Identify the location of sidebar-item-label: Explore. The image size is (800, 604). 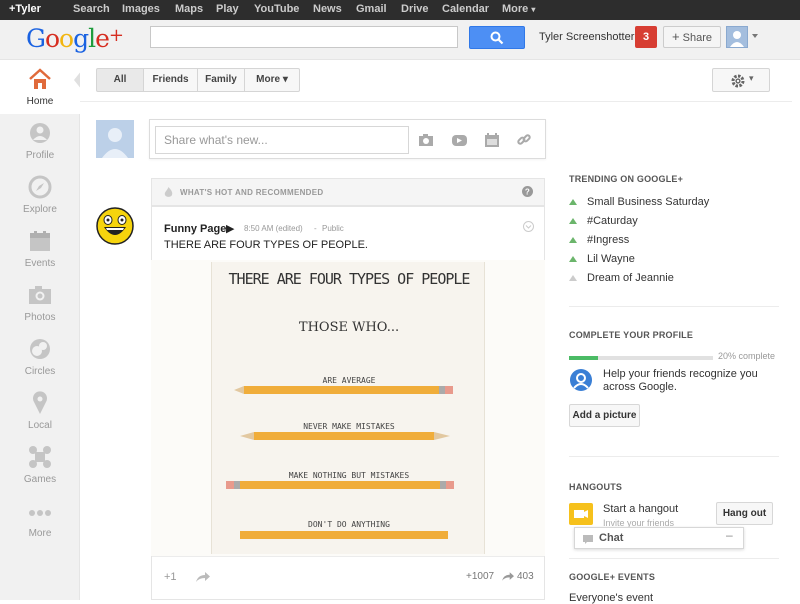
(40, 209).